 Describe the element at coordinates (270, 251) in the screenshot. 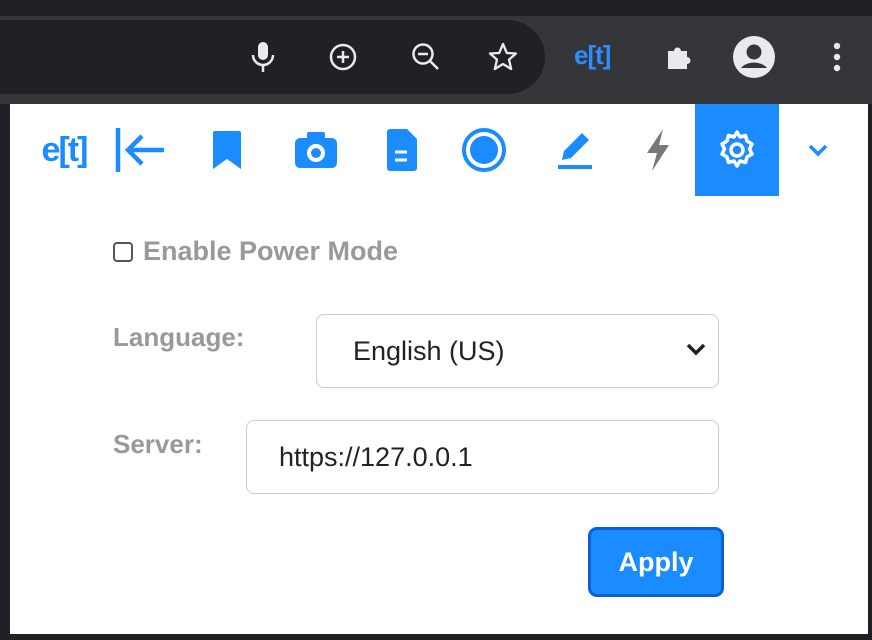

I see `power-mode-label: Enable Power Mode` at that location.